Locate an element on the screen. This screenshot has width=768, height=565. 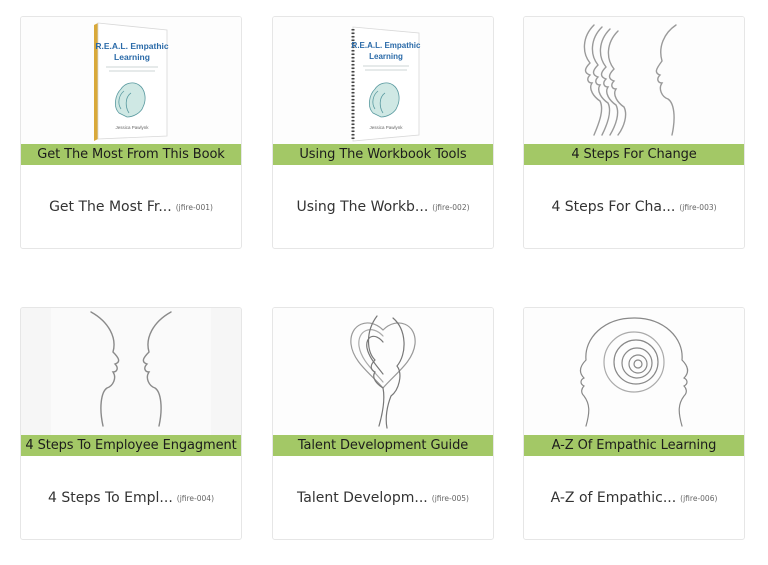
card-banner-title: 4 Steps To Employee Engagment is located at coordinates (131, 445).